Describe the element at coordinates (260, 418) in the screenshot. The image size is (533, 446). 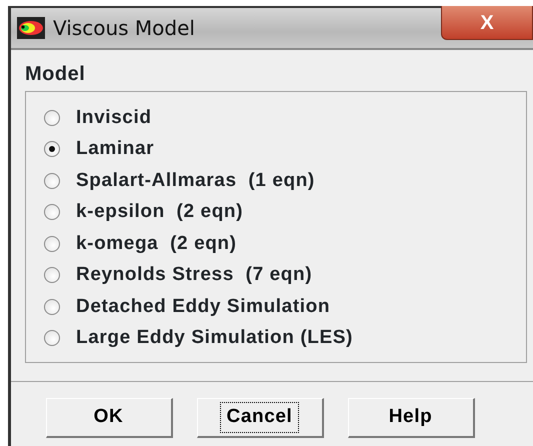
I see `dialog-button: Cancel` at that location.